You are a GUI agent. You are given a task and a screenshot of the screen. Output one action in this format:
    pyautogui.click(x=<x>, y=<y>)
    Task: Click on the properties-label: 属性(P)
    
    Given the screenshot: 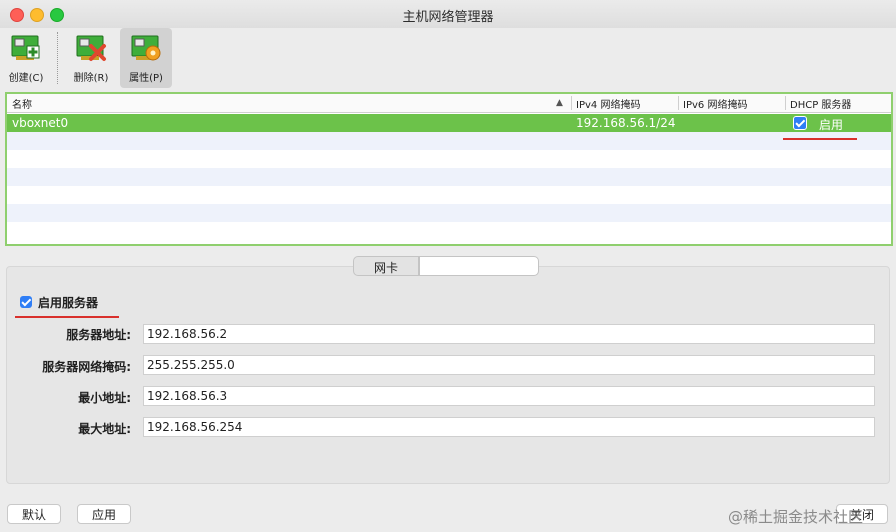 What is the action you would take?
    pyautogui.click(x=146, y=78)
    